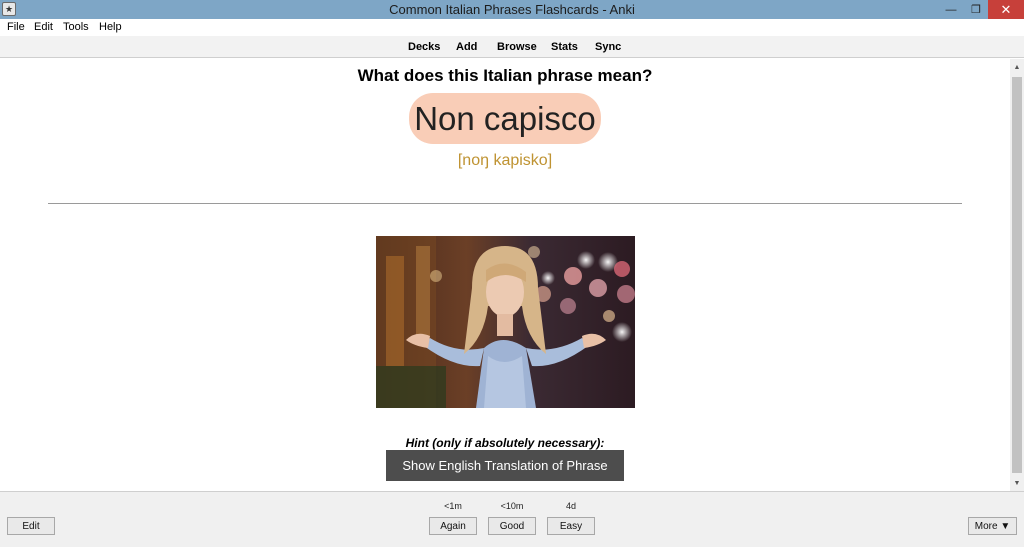 Image resolution: width=1024 pixels, height=547 pixels. Describe the element at coordinates (505, 443) in the screenshot. I see `hint-label: Hint (only if absolutely necessary):` at that location.